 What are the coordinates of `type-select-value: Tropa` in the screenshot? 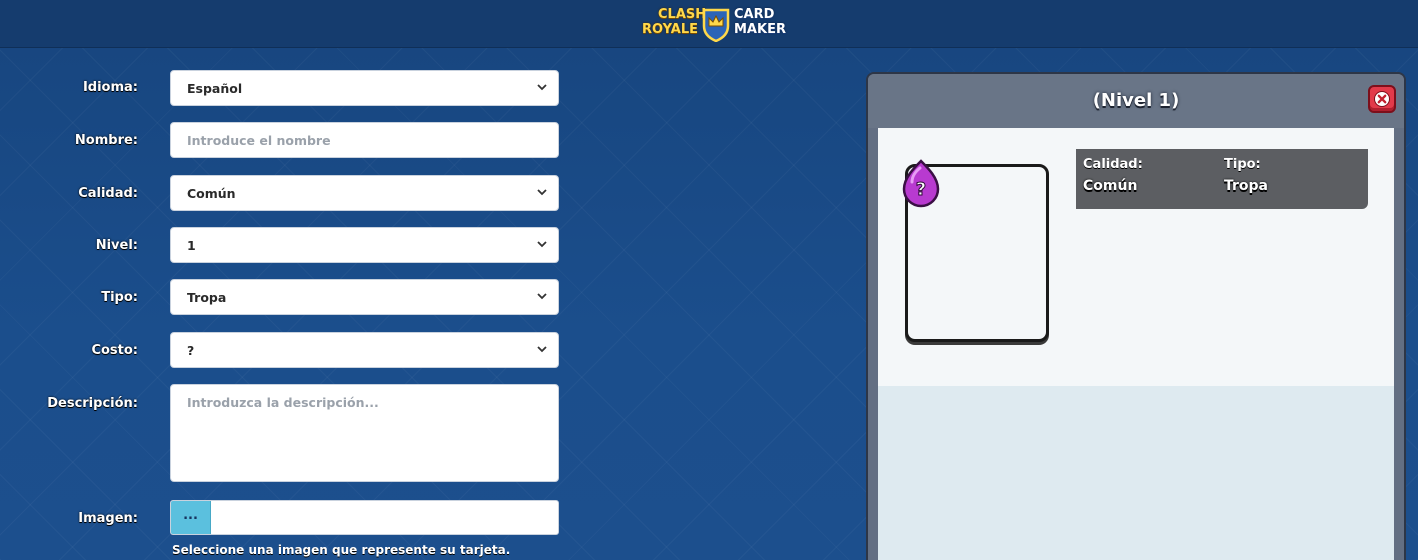 It's located at (207, 297).